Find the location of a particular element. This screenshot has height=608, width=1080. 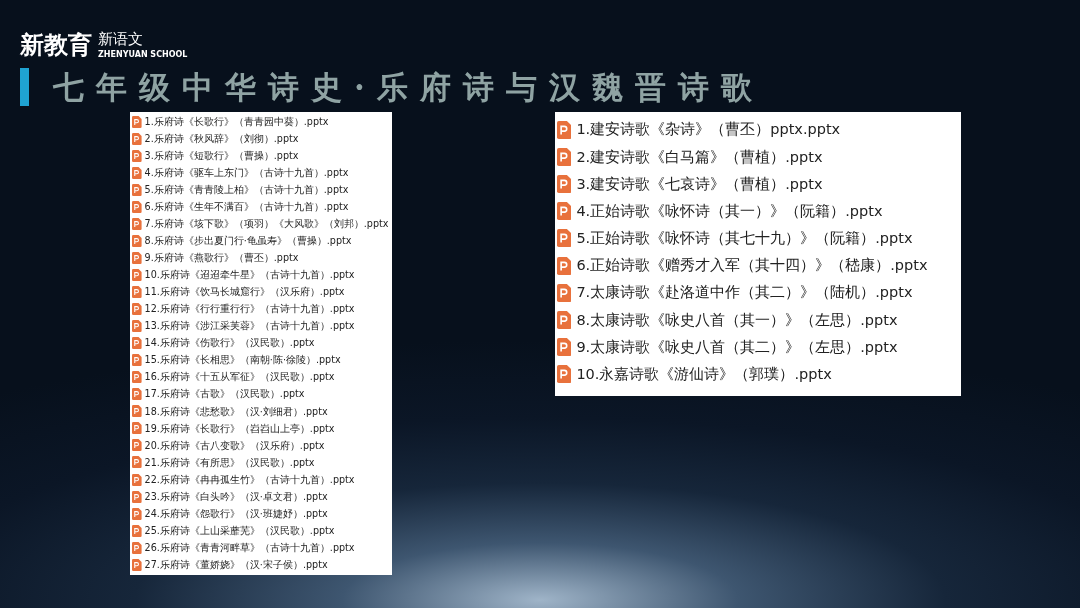

file-name: 24.乐府诗《怨歌行》（汉·班婕妤）.pptx is located at coordinates (236, 513).